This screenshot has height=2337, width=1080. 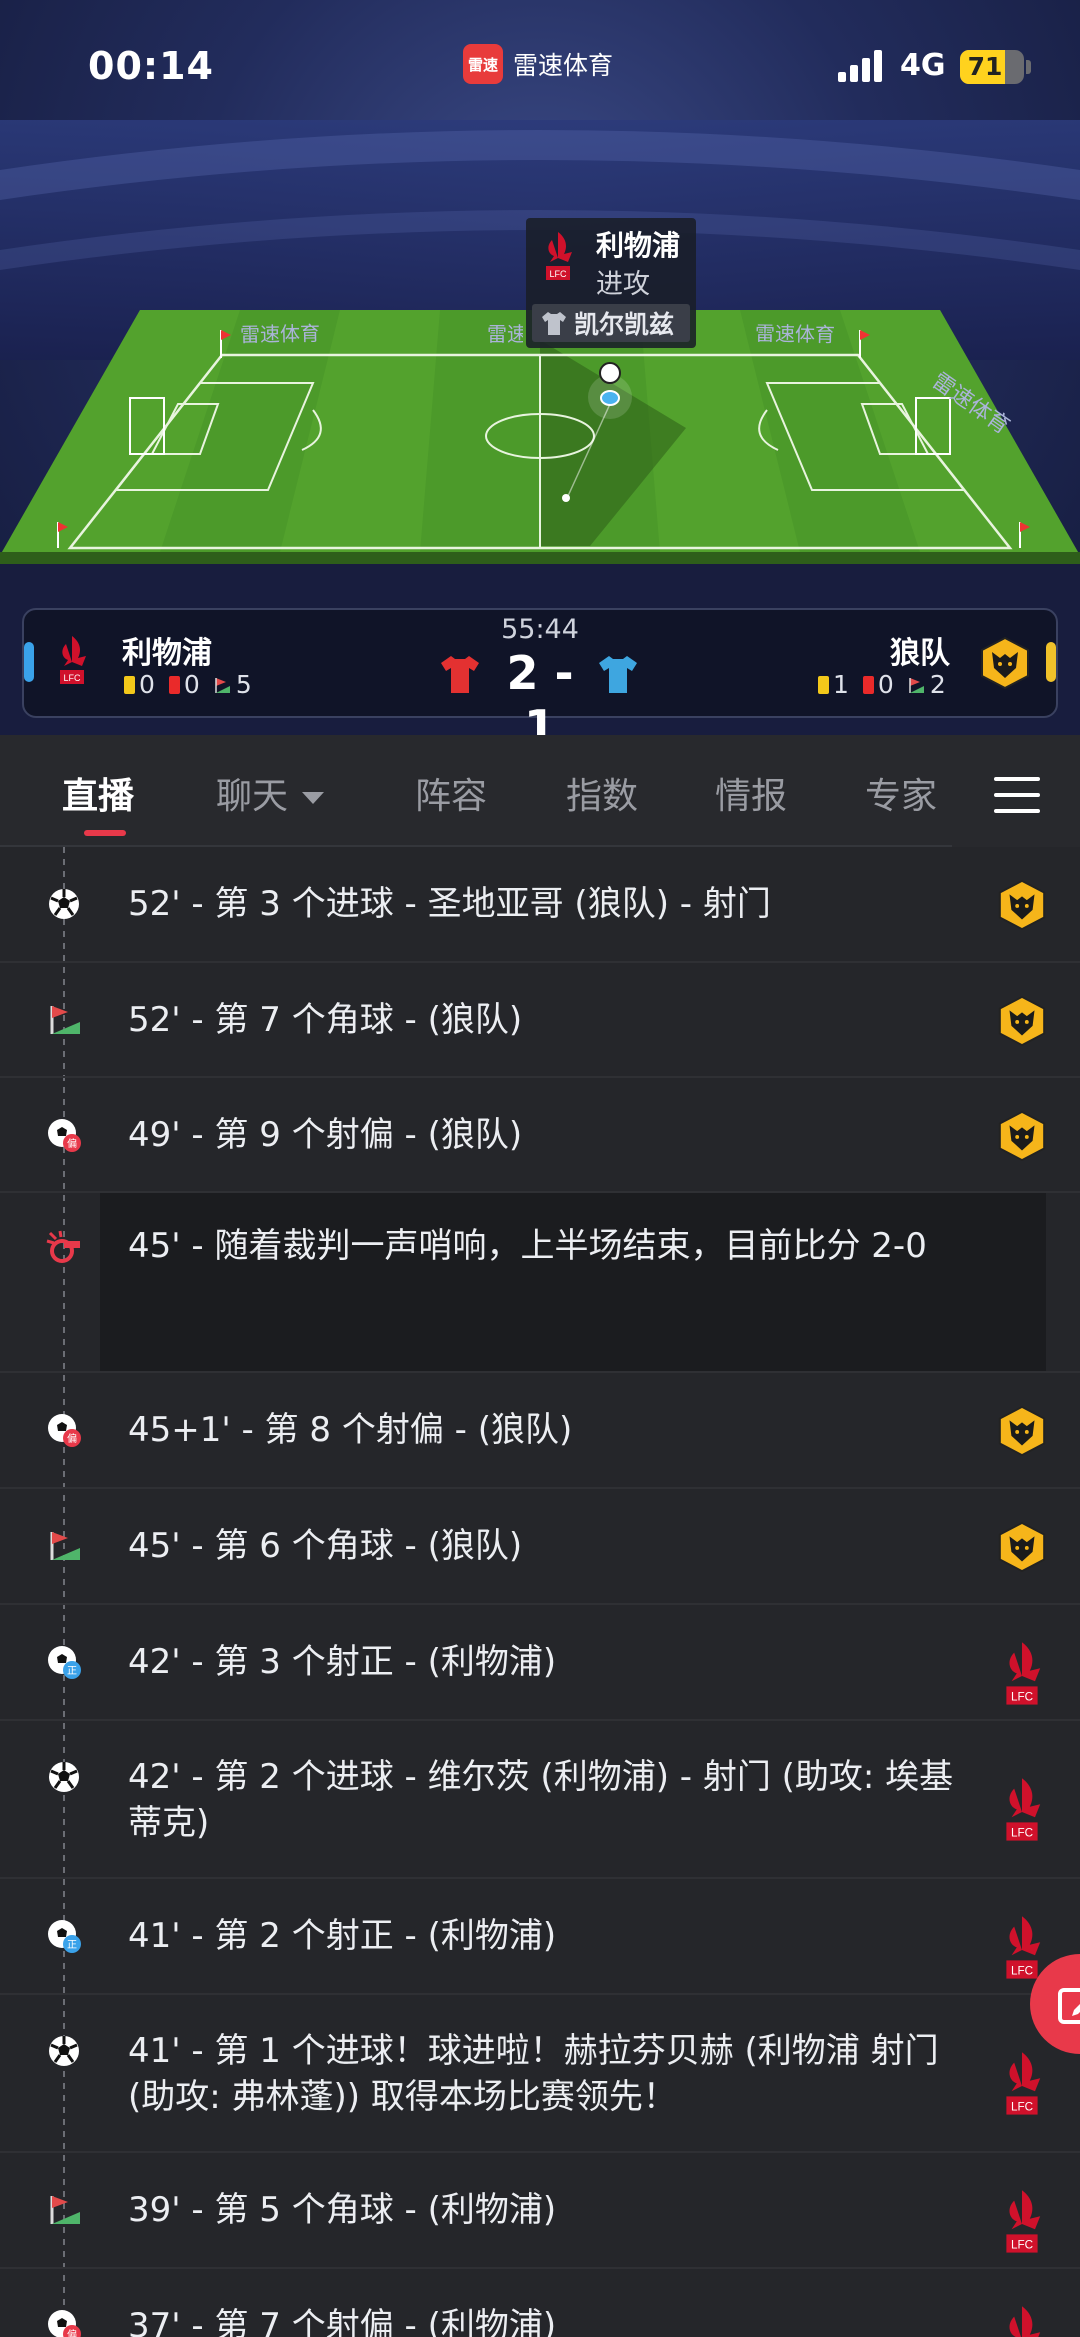 I want to click on battery-level: 71, so click(x=985, y=66).